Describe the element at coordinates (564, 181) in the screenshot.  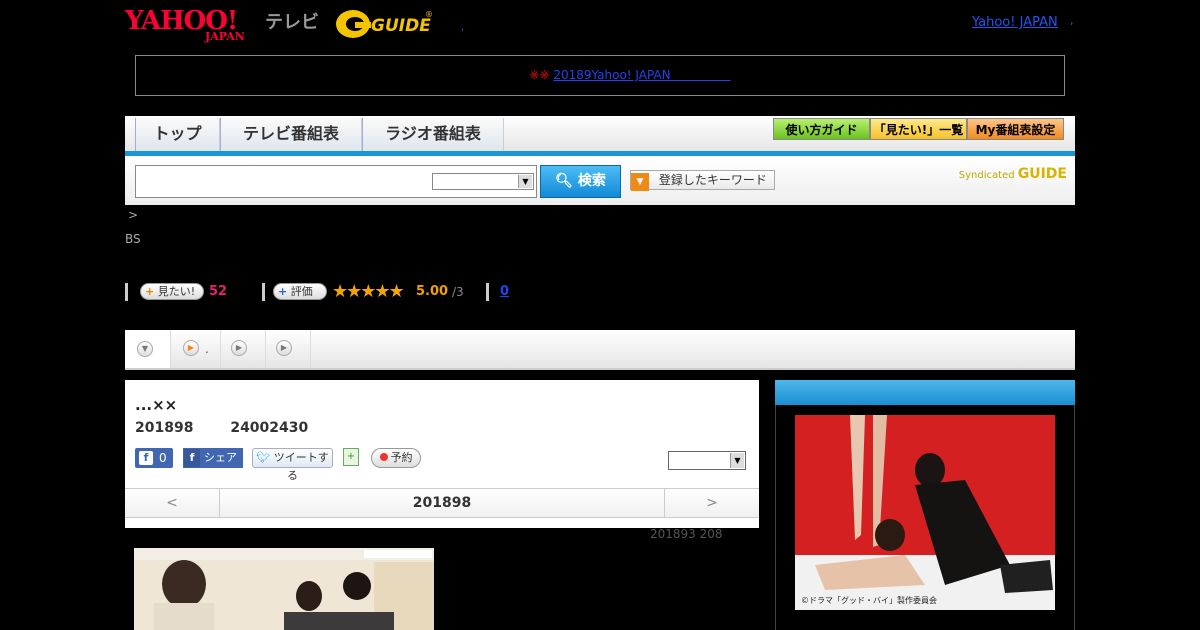
I see `search-icon: 🔍︎` at that location.